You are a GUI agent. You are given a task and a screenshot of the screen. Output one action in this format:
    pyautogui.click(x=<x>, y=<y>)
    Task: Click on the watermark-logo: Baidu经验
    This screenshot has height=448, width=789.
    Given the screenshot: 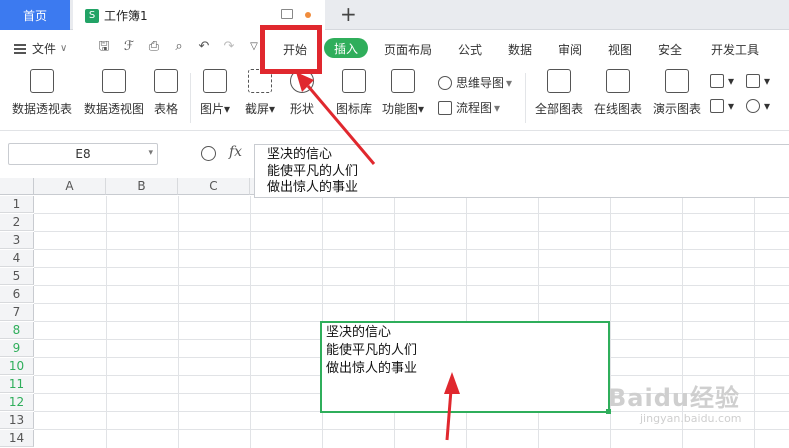 What is the action you would take?
    pyautogui.click(x=674, y=398)
    